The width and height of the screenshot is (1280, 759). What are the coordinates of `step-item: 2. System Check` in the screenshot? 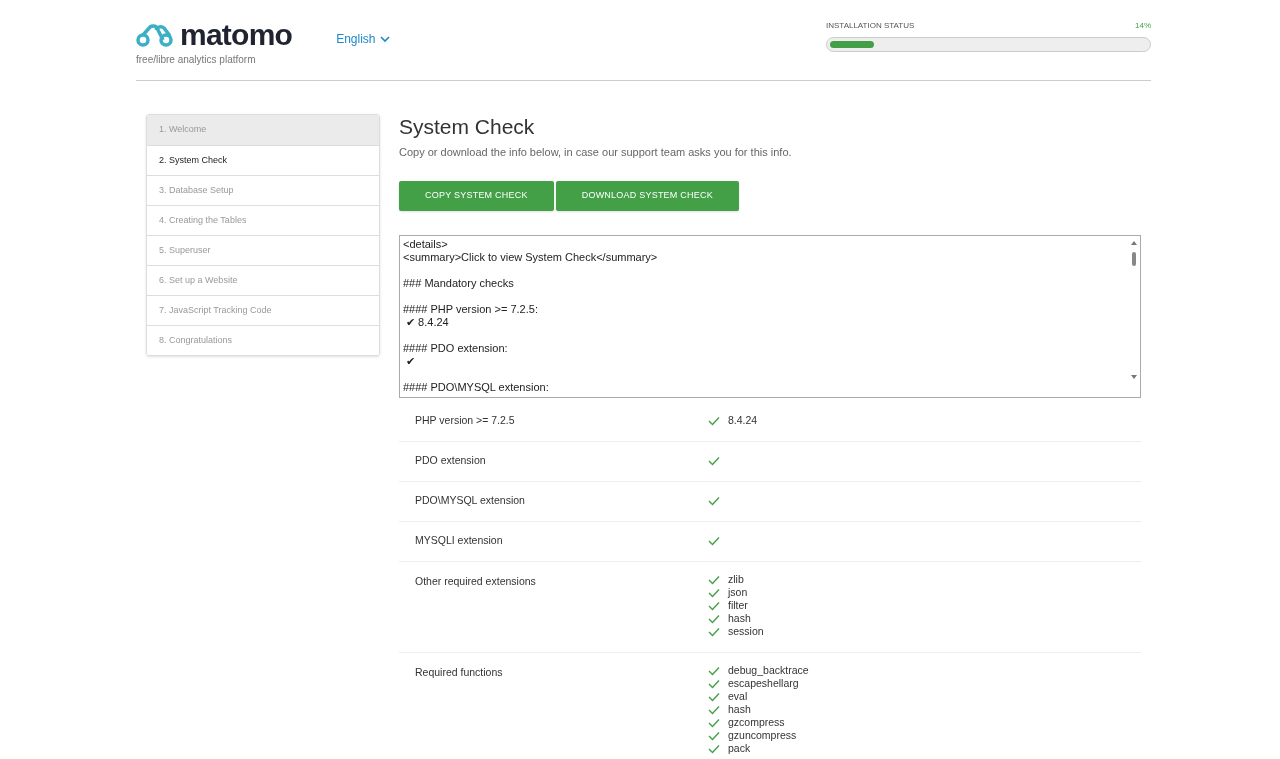 It's located at (263, 160).